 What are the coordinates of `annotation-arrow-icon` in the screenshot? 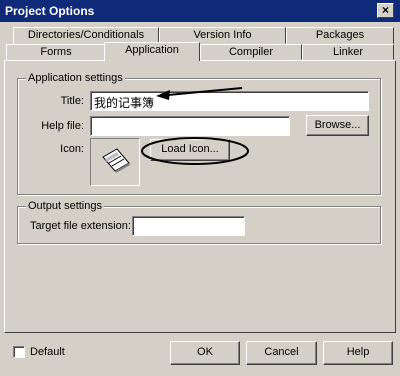 It's located at (199, 93).